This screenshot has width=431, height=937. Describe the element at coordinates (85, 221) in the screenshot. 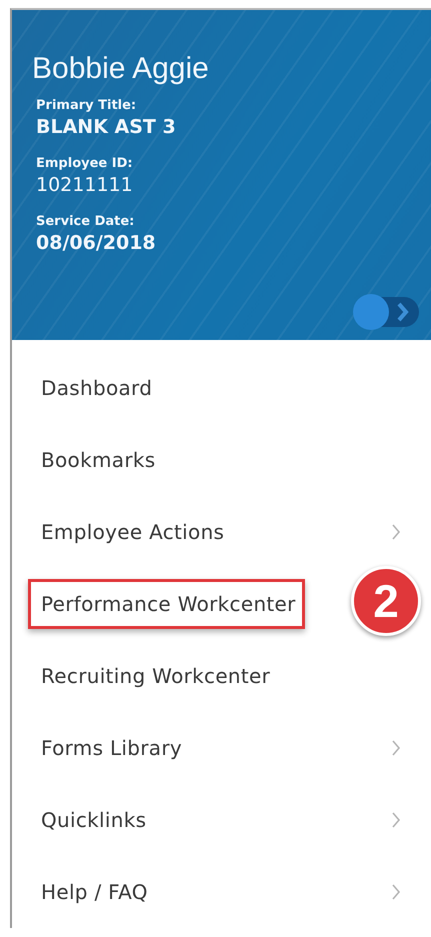

I see `field-label: Service Date:` at that location.